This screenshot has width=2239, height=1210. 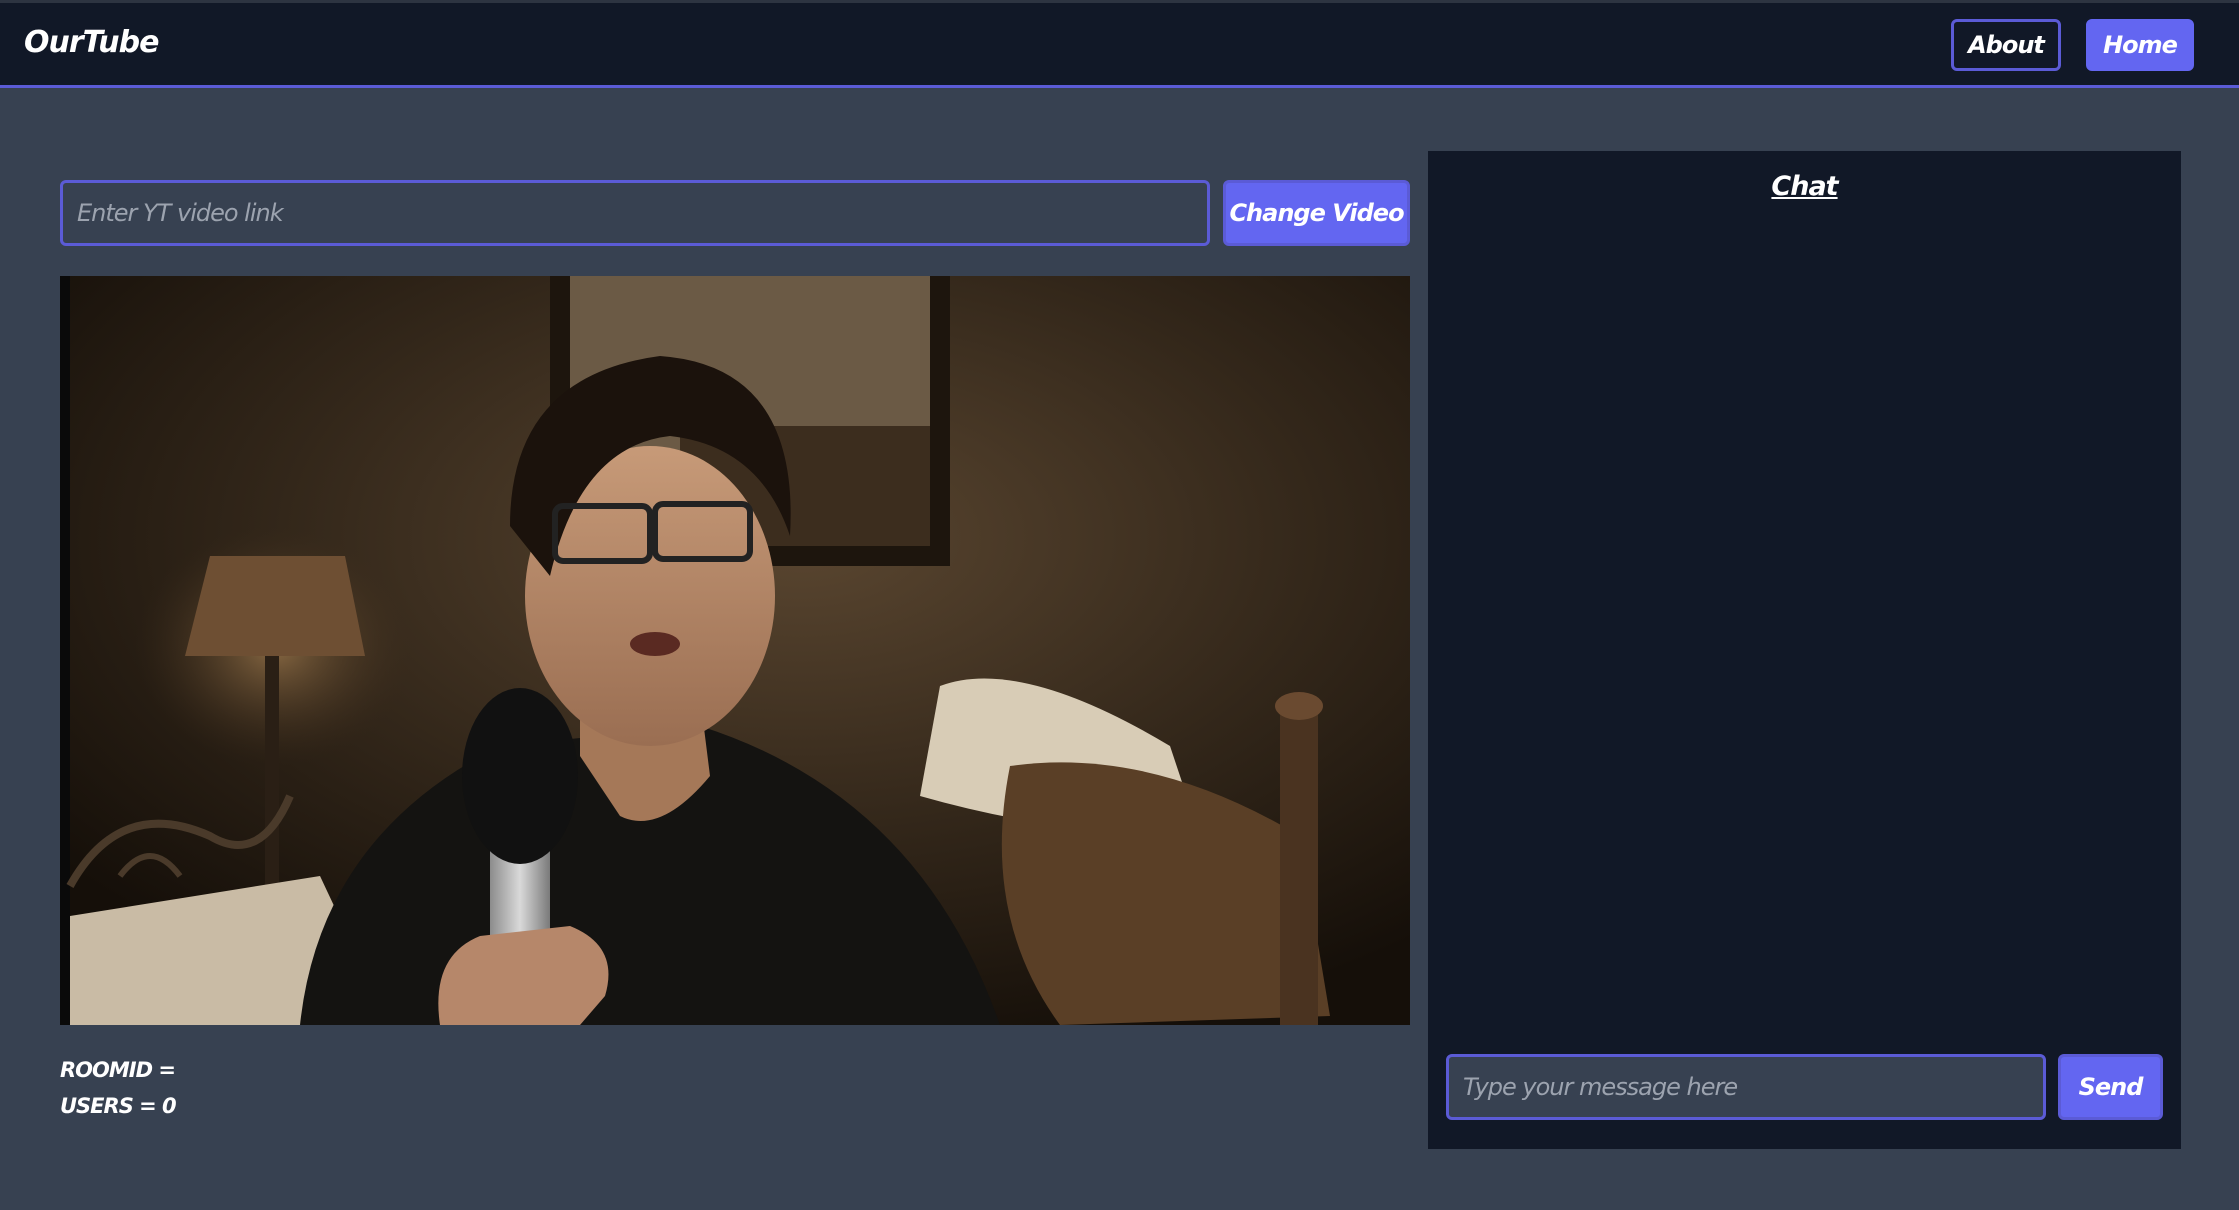 What do you see at coordinates (118, 1088) in the screenshot?
I see `room-info: ROOMID = USERS = 0` at bounding box center [118, 1088].